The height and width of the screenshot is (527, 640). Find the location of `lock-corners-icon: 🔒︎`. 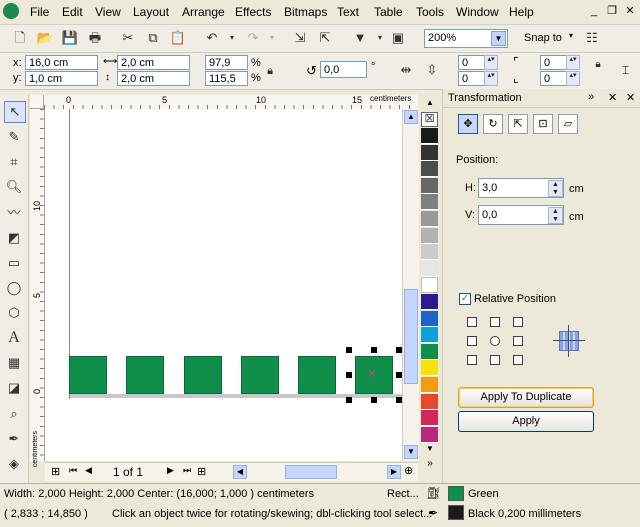

lock-corners-icon: 🔒︎ is located at coordinates (598, 65).